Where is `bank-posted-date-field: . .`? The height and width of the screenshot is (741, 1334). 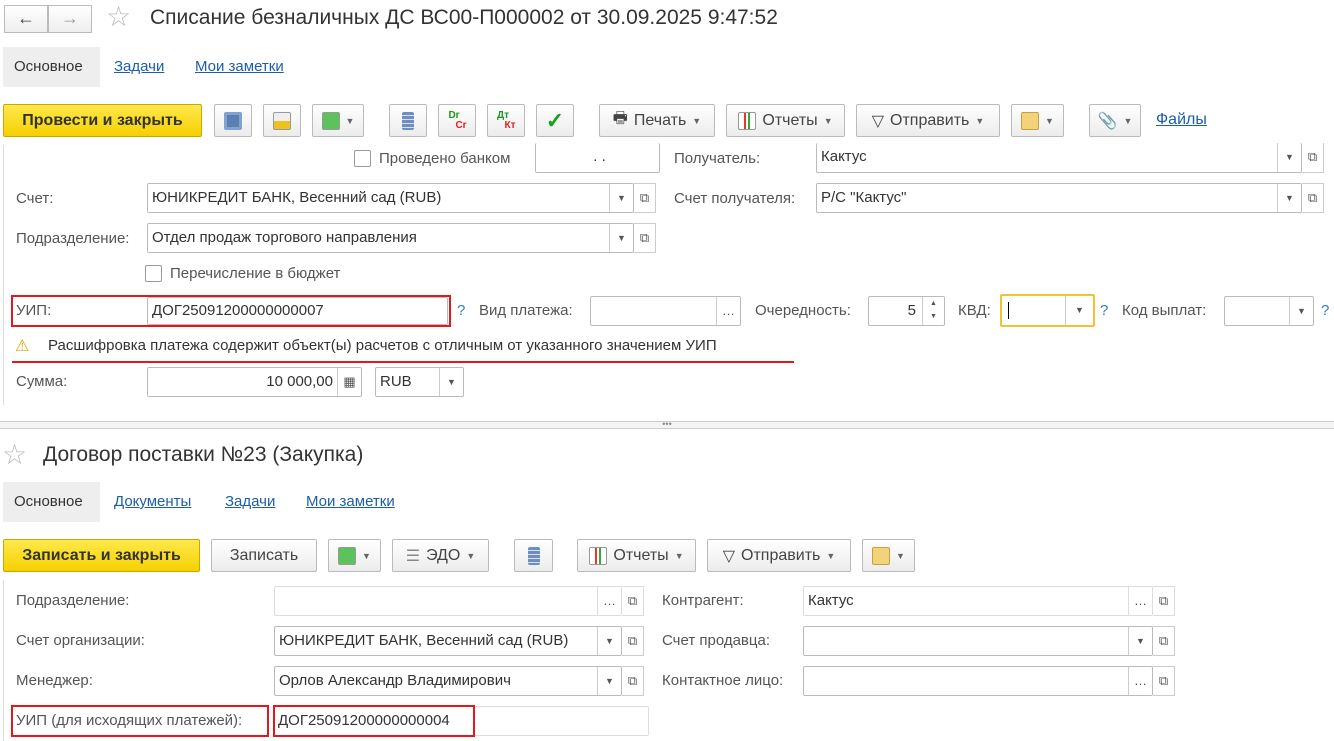 bank-posted-date-field: . . is located at coordinates (597, 158).